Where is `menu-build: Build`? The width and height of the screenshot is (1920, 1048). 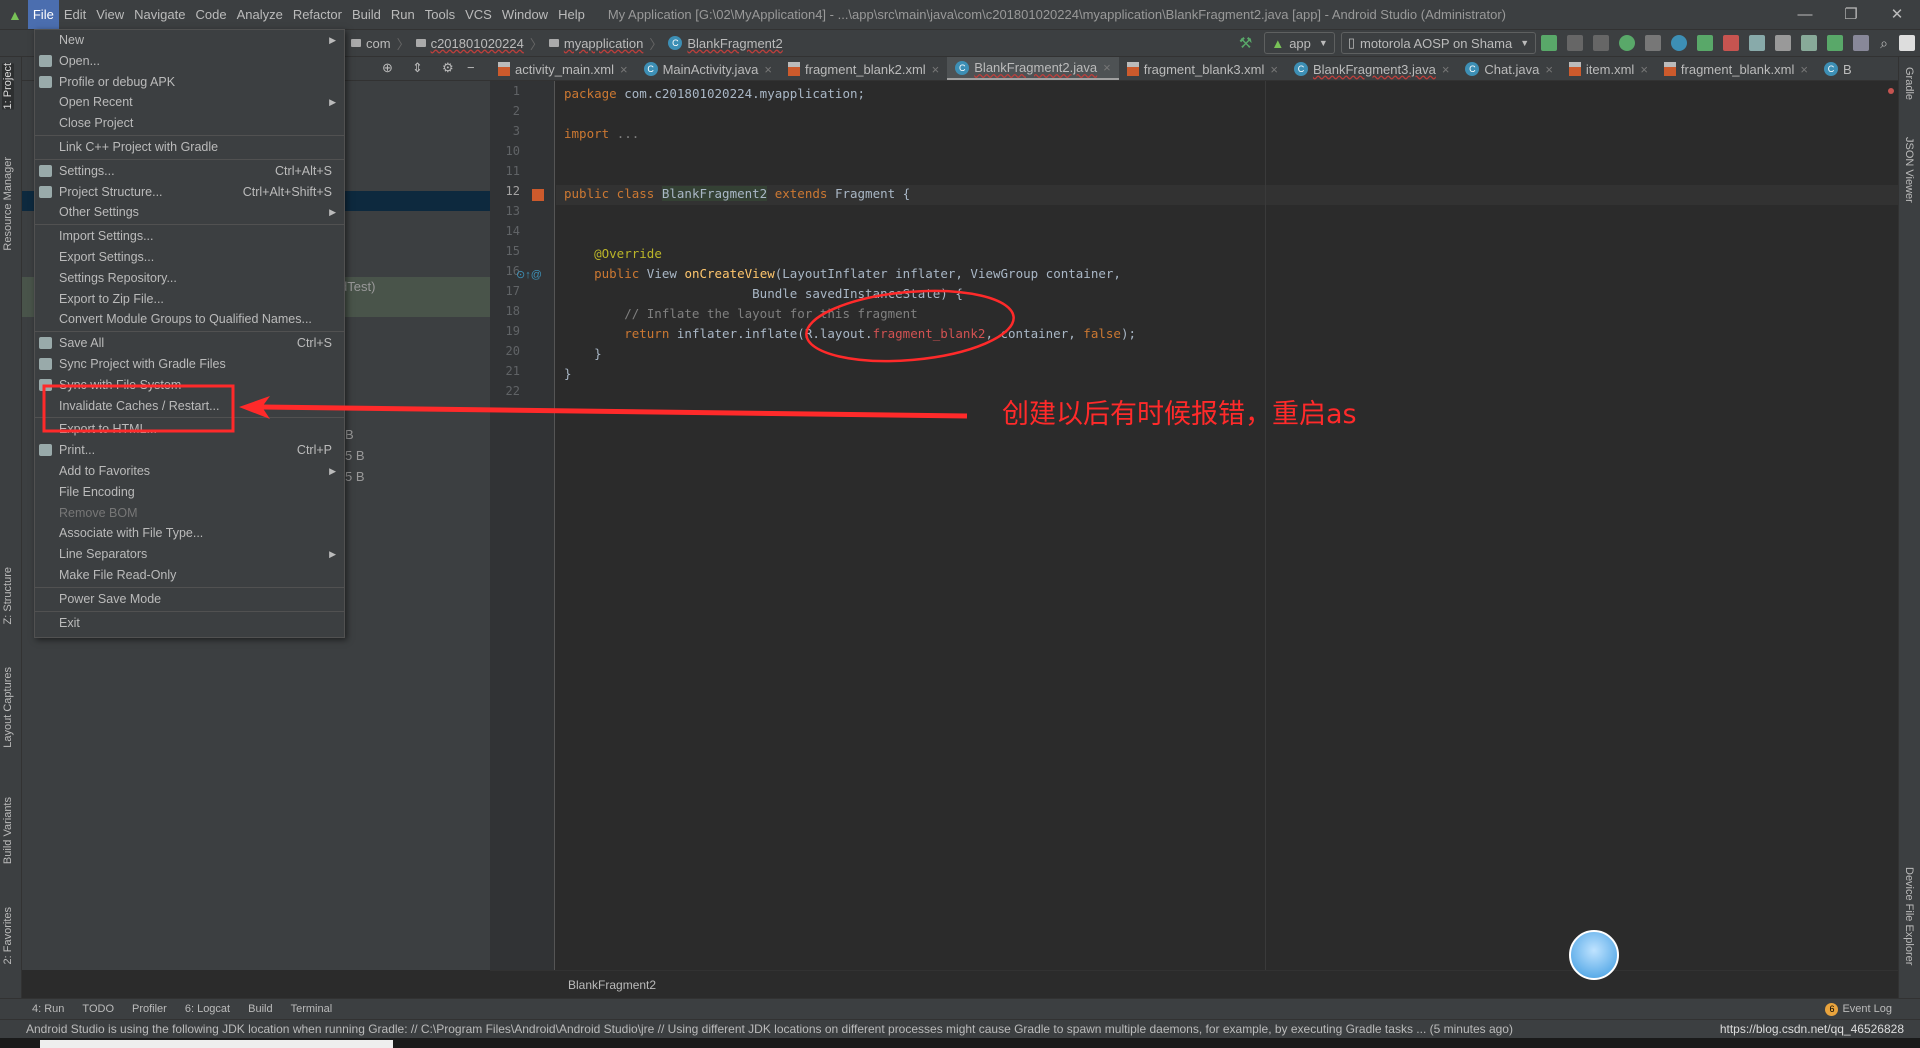 menu-build: Build is located at coordinates (366, 14).